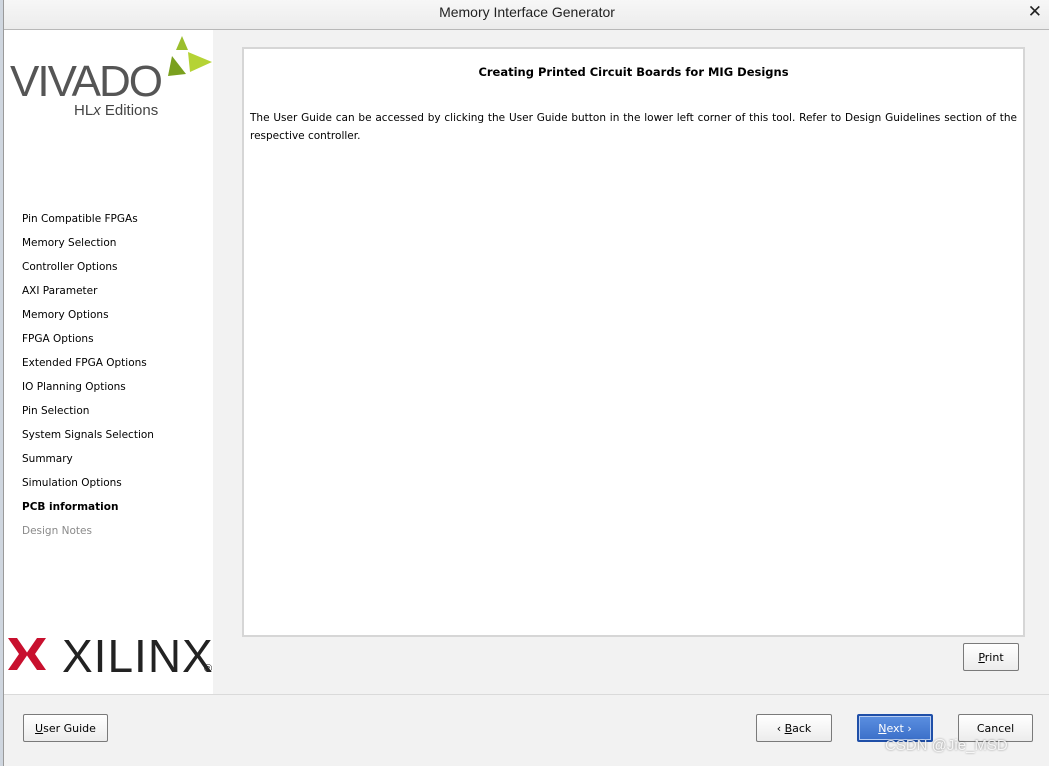 Image resolution: width=1049 pixels, height=766 pixels. Describe the element at coordinates (65, 728) in the screenshot. I see `user-guide-button: User Guide` at that location.